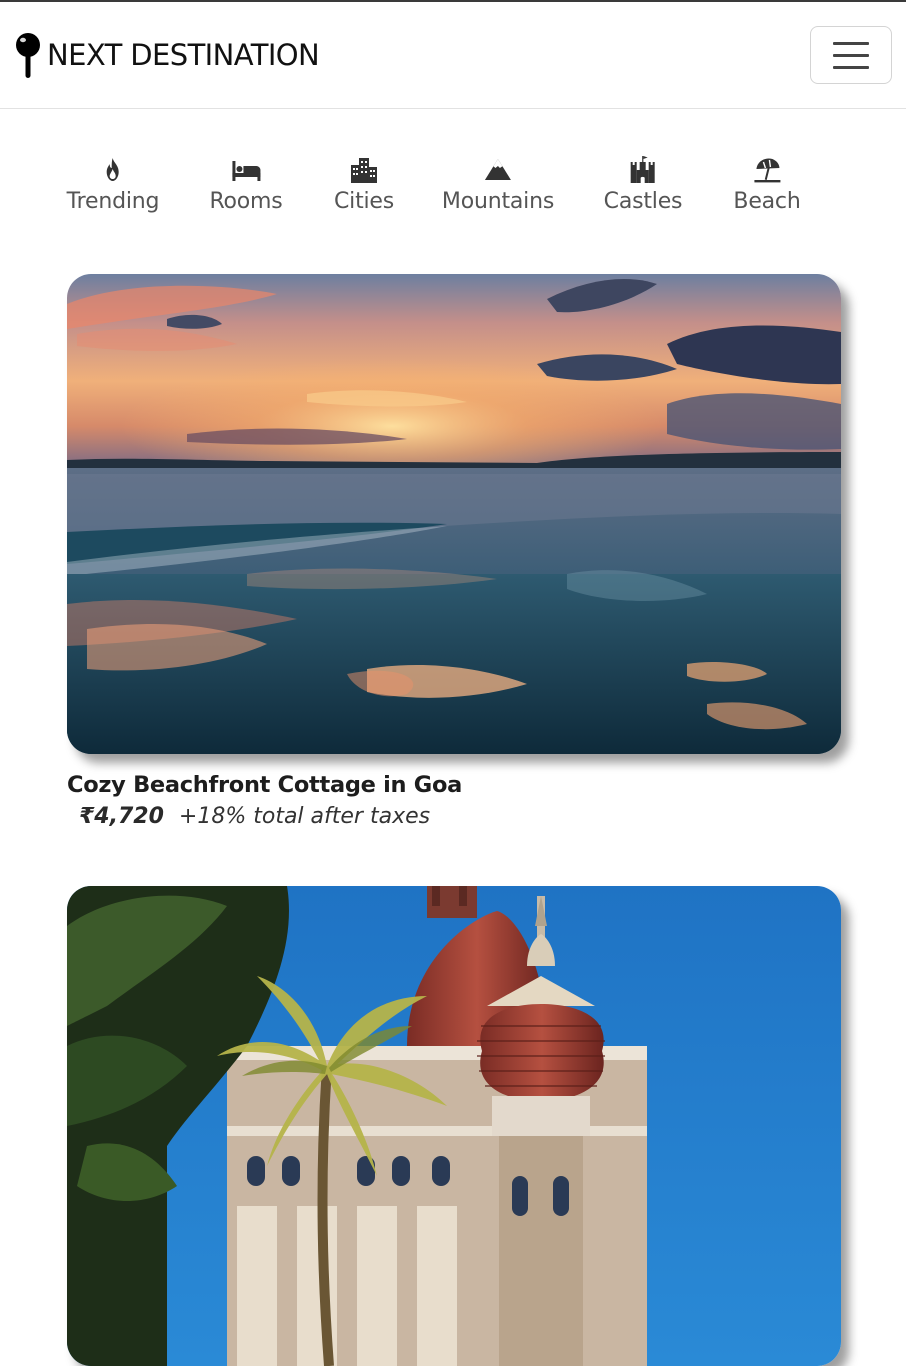 This screenshot has height=1366, width=906. Describe the element at coordinates (767, 184) in the screenshot. I see `filter-beach: Beach` at that location.